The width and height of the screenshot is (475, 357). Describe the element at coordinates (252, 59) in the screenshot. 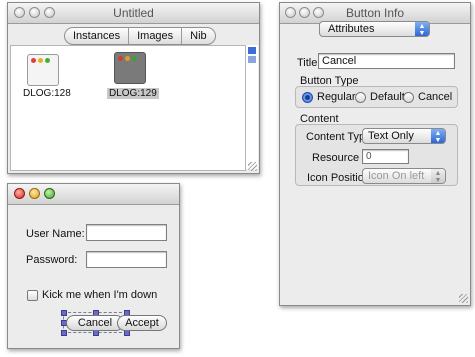

I see `list-view-icon` at that location.